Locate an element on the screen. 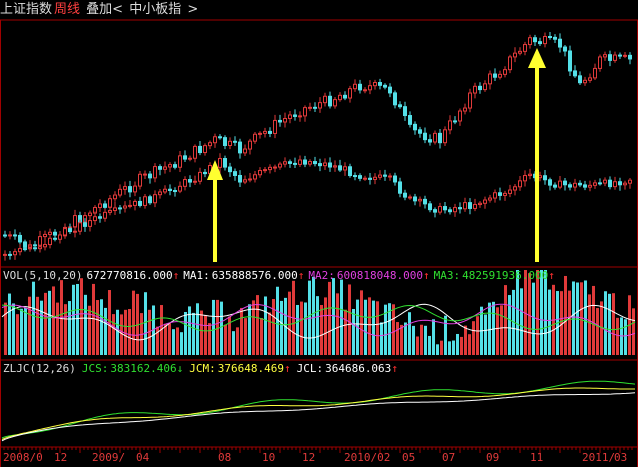 The image size is (638, 467). time-label-1: 12 is located at coordinates (60, 457).